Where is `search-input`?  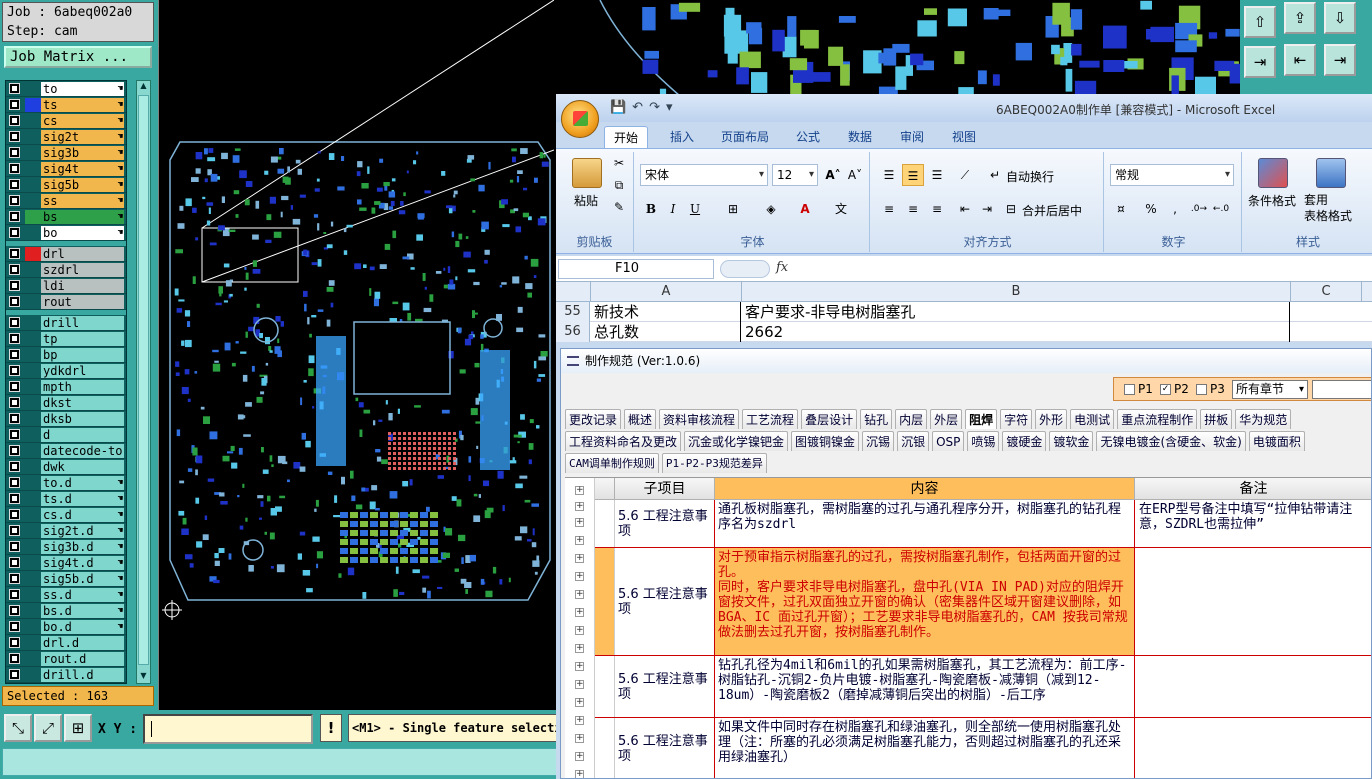
search-input is located at coordinates (1341, 389).